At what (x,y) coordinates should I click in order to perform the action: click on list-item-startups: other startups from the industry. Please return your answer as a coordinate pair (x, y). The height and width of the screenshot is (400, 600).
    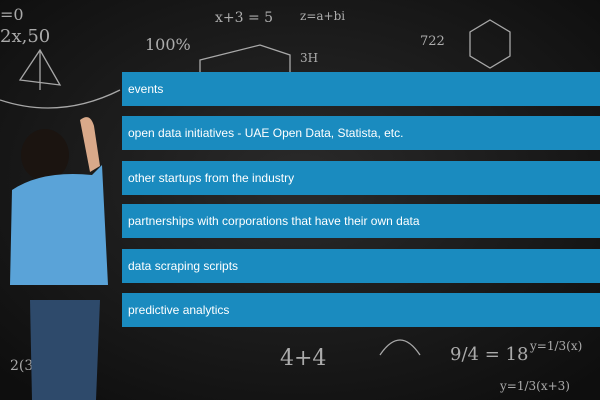
    Looking at the image, I should click on (361, 178).